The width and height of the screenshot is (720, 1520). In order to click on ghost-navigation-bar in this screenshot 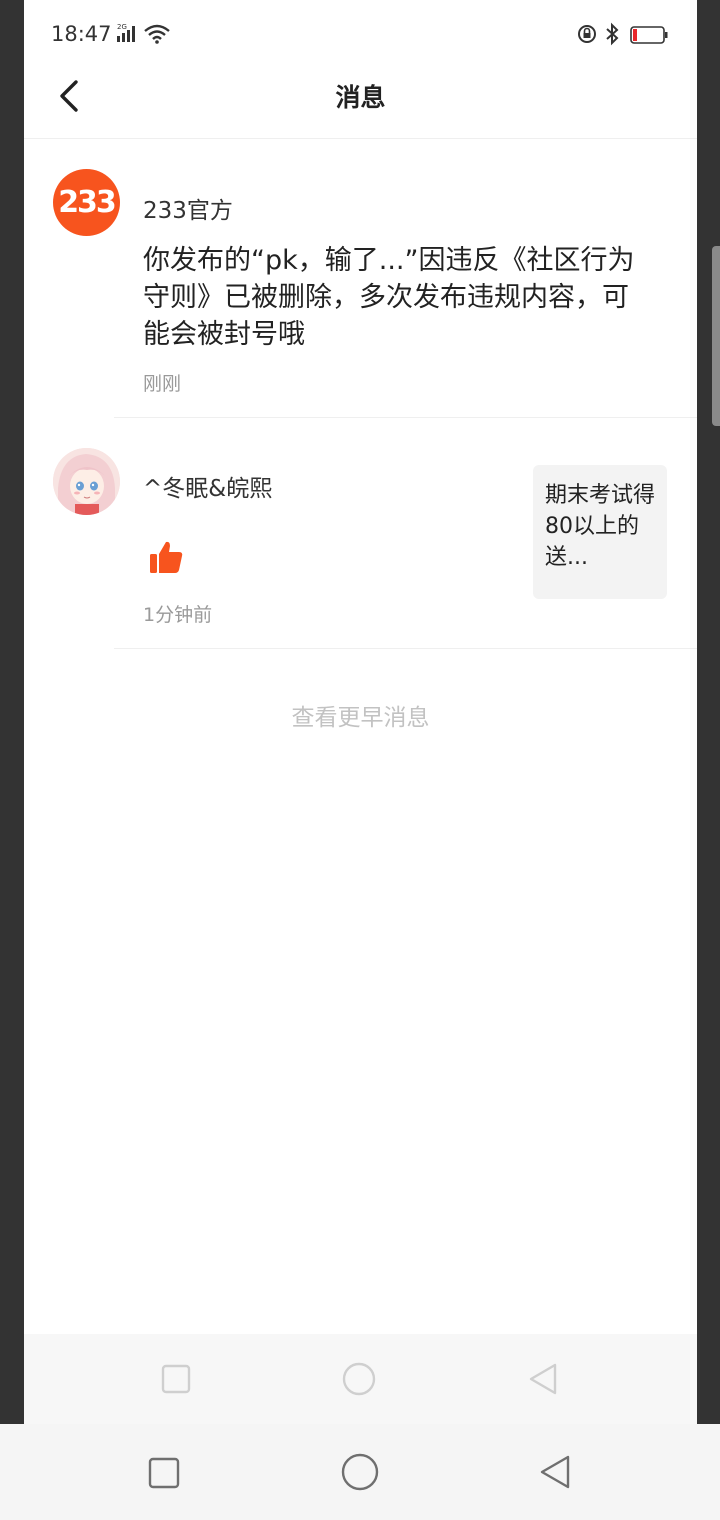, I will do `click(360, 1379)`.